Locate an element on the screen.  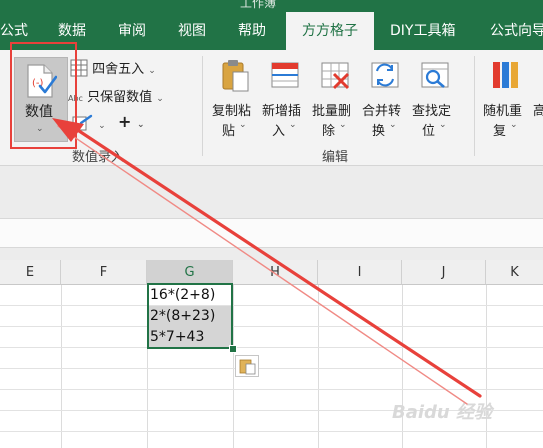
title-bar: 工作簿 is located at coordinates (271, 6).